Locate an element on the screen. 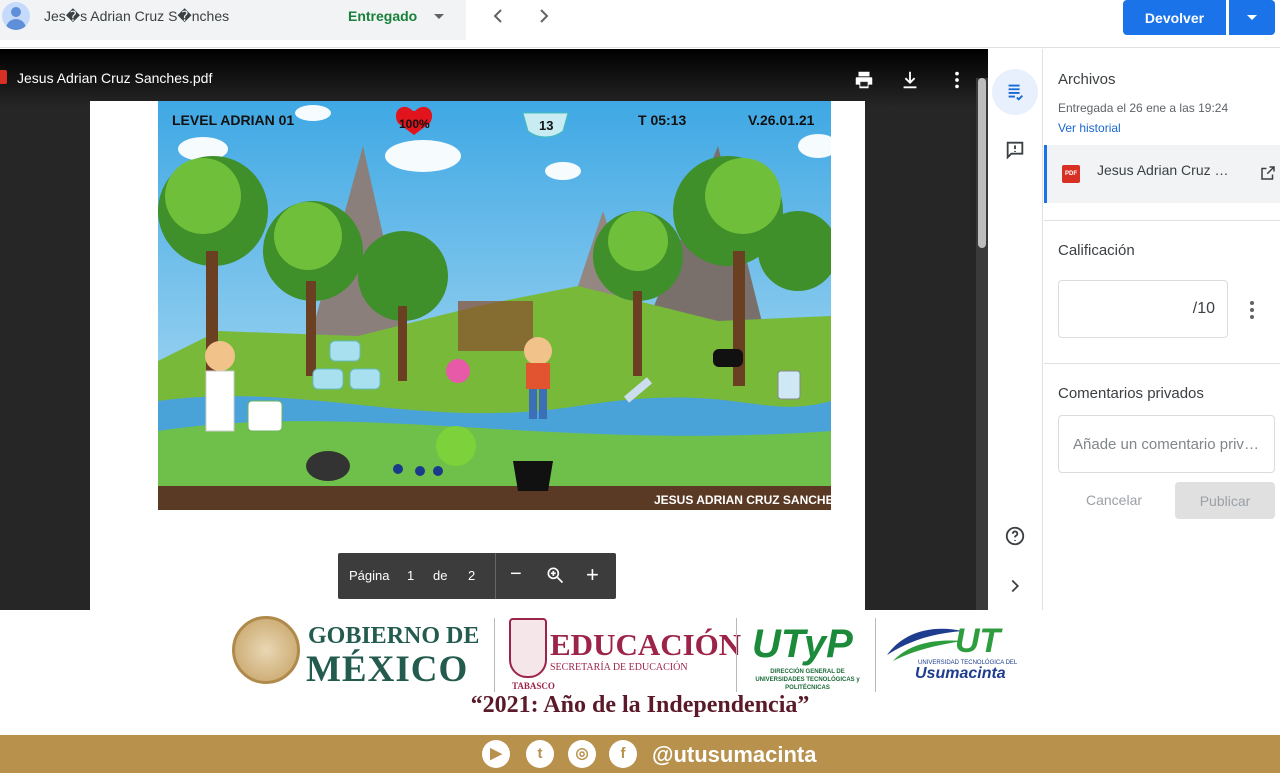 This screenshot has height=773, width=1280. social-handle: @utusumacinta is located at coordinates (734, 754).